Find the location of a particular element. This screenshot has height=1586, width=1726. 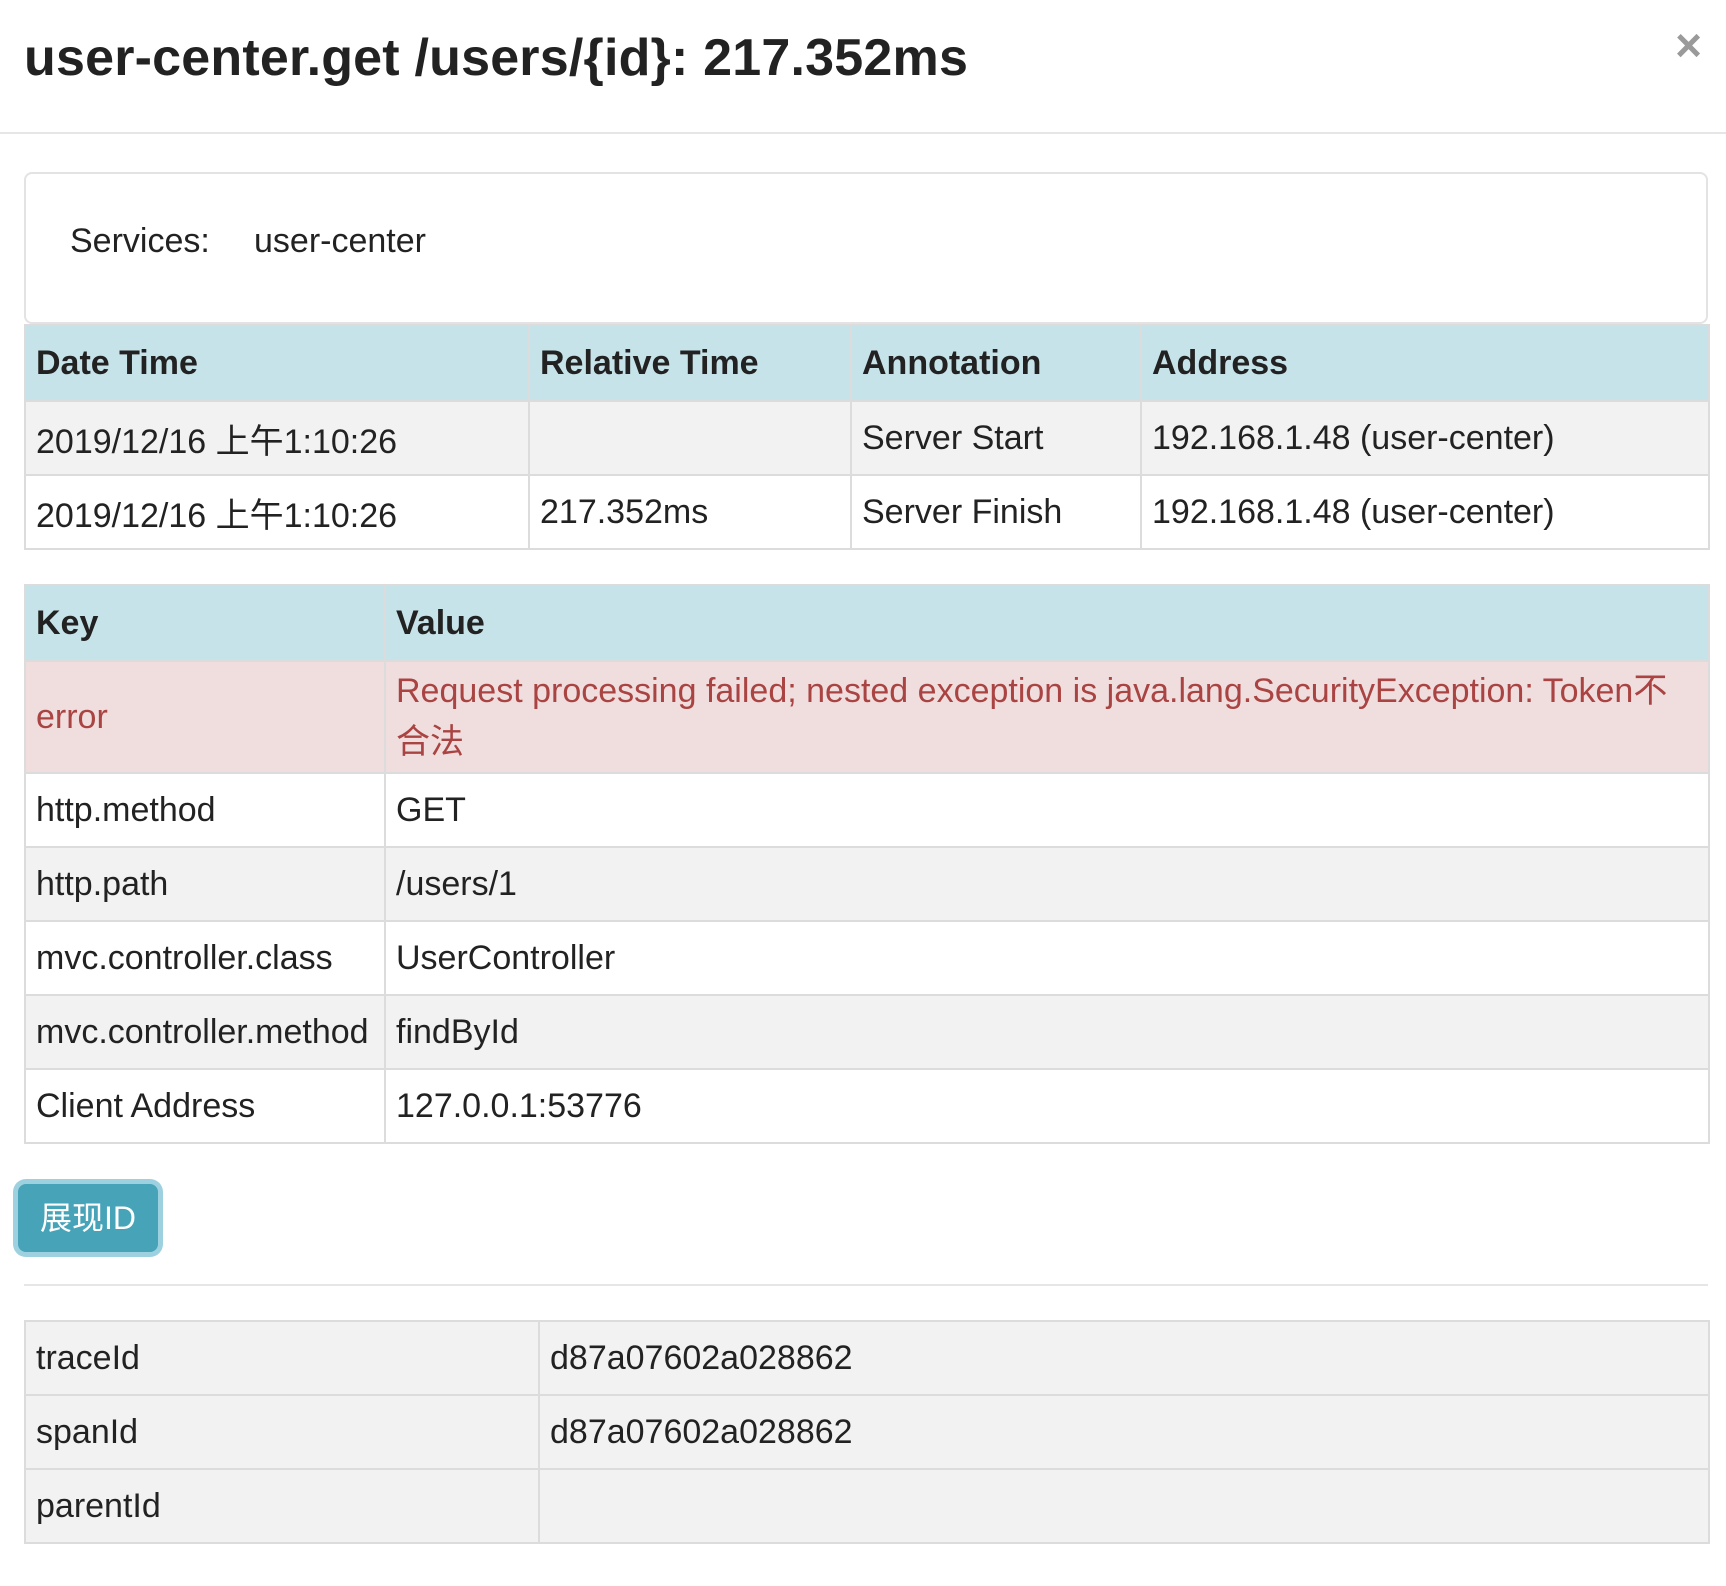

table-row: Client Address 127.0.0.1:53776 is located at coordinates (867, 1106).